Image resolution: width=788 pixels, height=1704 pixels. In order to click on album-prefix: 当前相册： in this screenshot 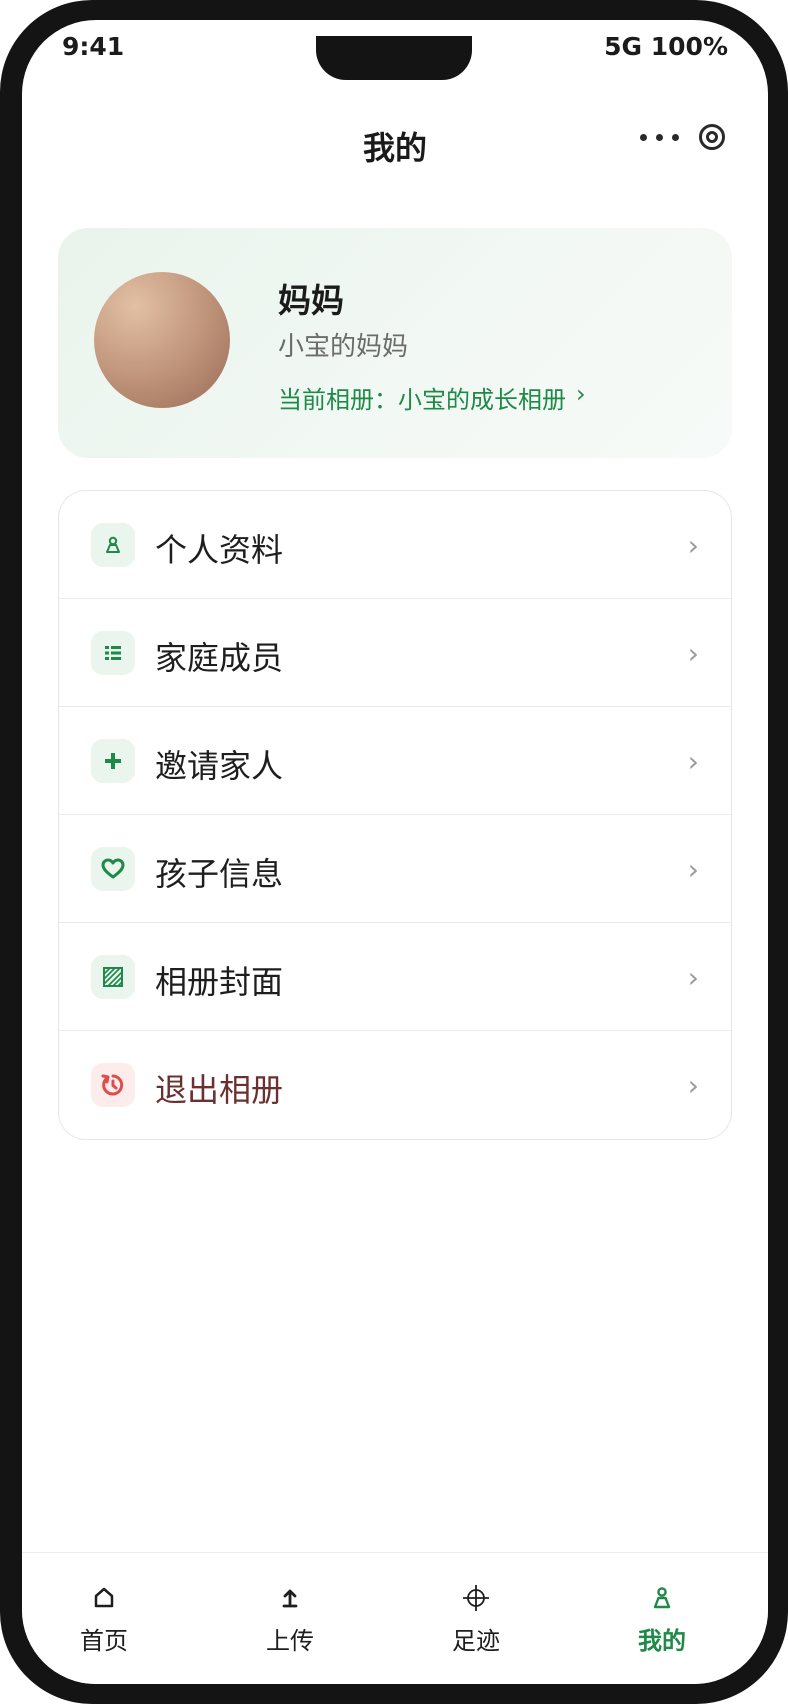, I will do `click(338, 400)`.